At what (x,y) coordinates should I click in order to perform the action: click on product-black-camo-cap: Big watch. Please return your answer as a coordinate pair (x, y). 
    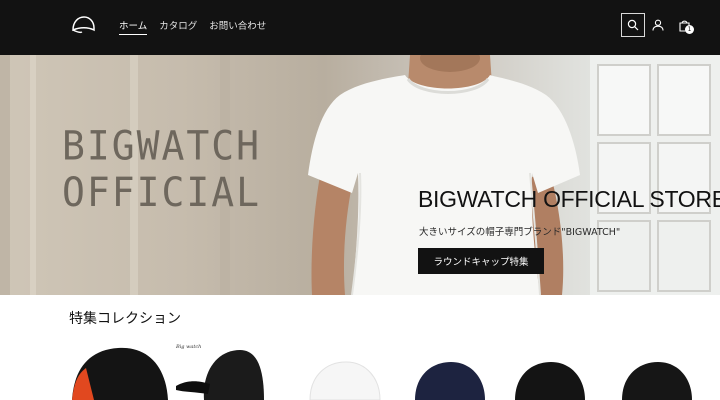
    Looking at the image, I should click on (220, 370).